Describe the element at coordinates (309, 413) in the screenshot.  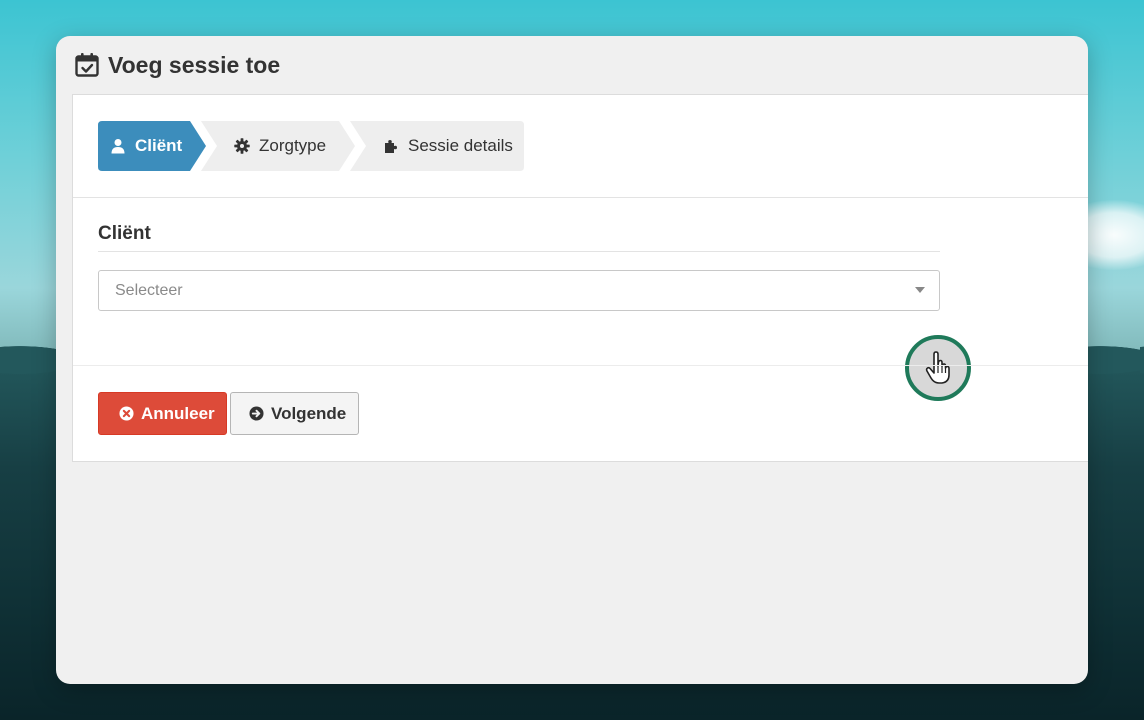
I see `next-button-label: Volgende` at that location.